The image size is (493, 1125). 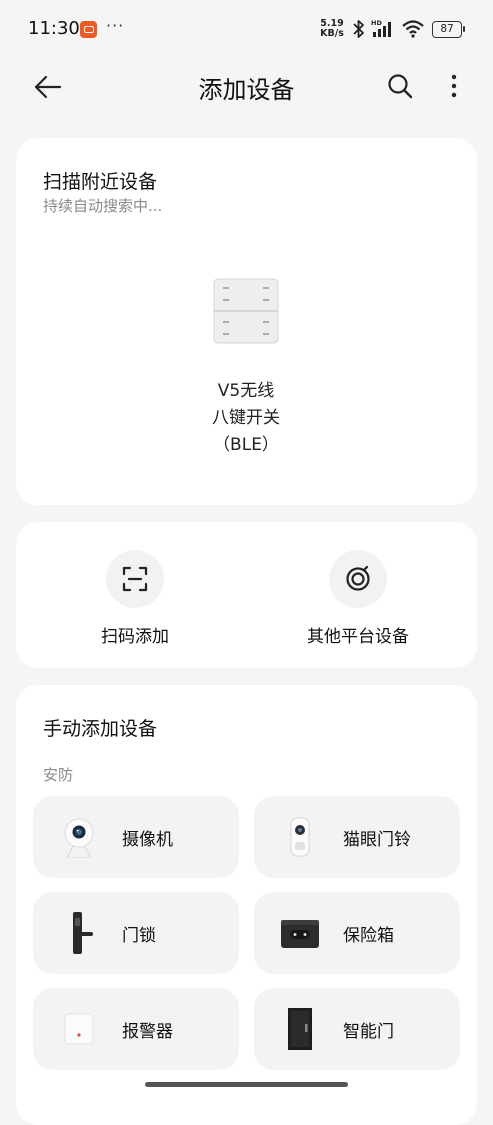 I want to click on more-vertical-icon, so click(x=454, y=86).